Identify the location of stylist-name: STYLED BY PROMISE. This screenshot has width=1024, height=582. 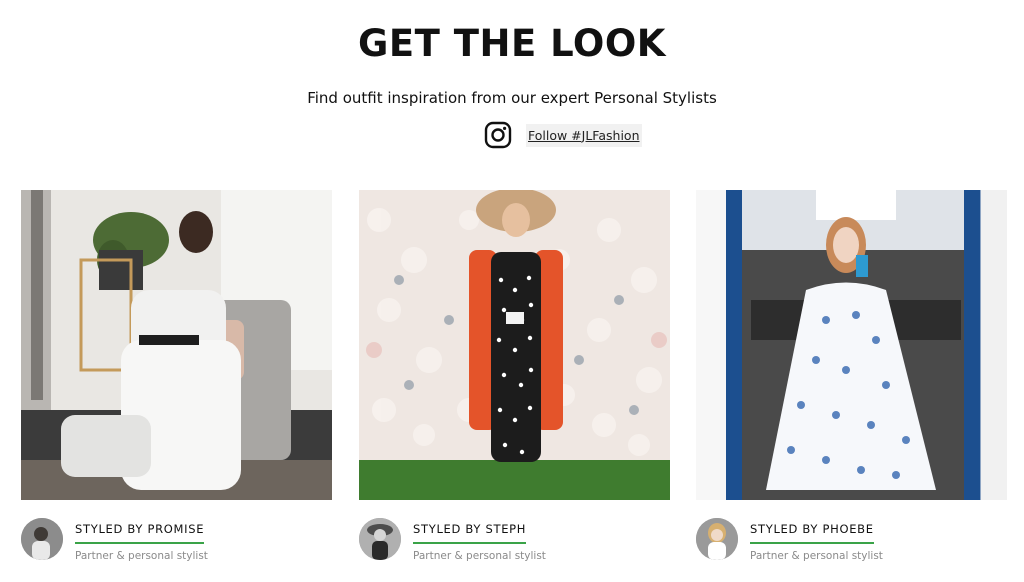
(140, 533).